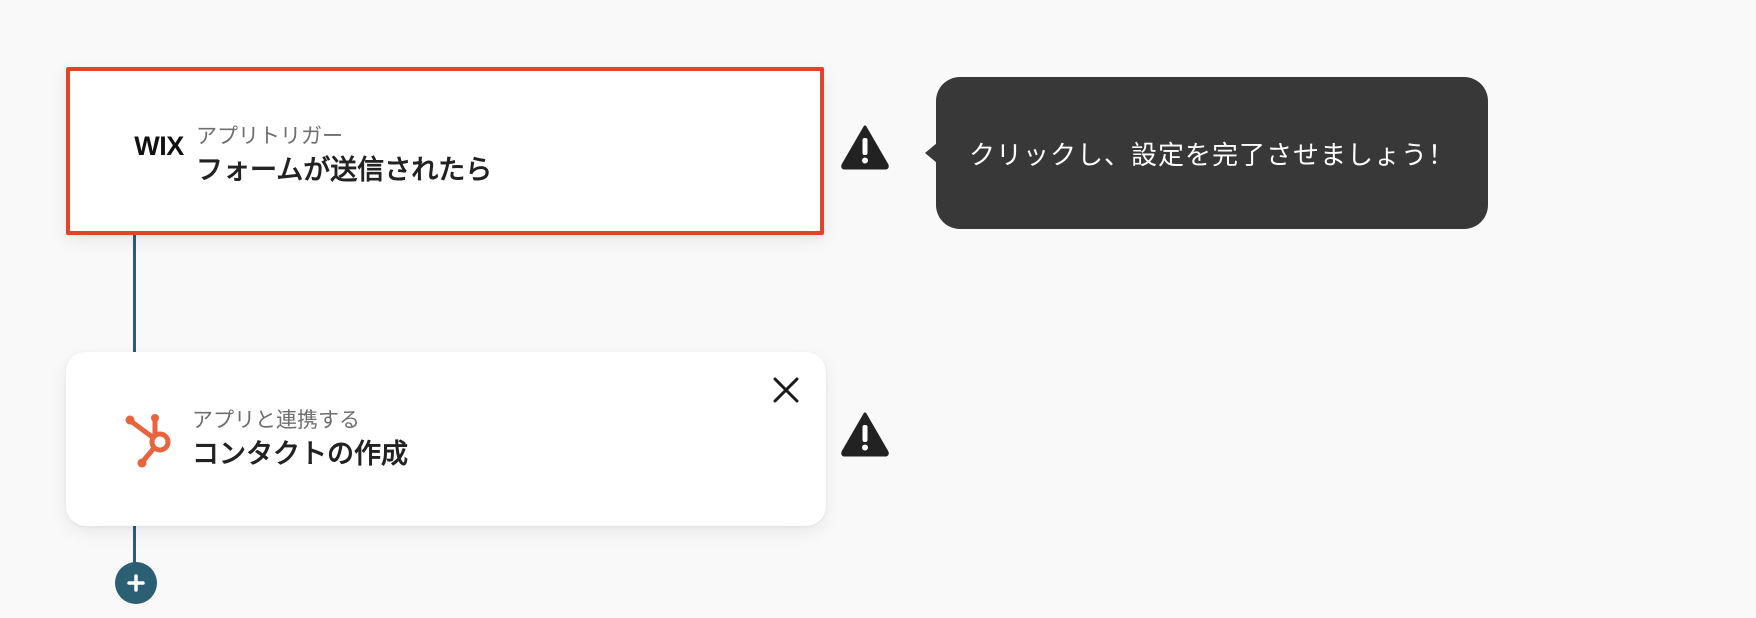  Describe the element at coordinates (276, 420) in the screenshot. I see `action-step-label: アプリと連携する` at that location.